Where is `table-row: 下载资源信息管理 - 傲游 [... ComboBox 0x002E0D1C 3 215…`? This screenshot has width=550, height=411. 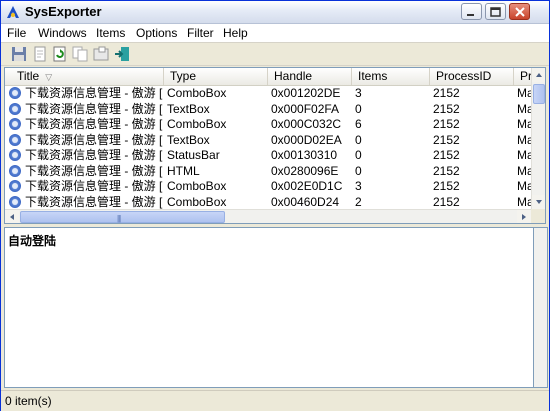 table-row: 下载资源信息管理 - 傲游 [... ComboBox 0x002E0D1C 3 215… is located at coordinates (269, 187).